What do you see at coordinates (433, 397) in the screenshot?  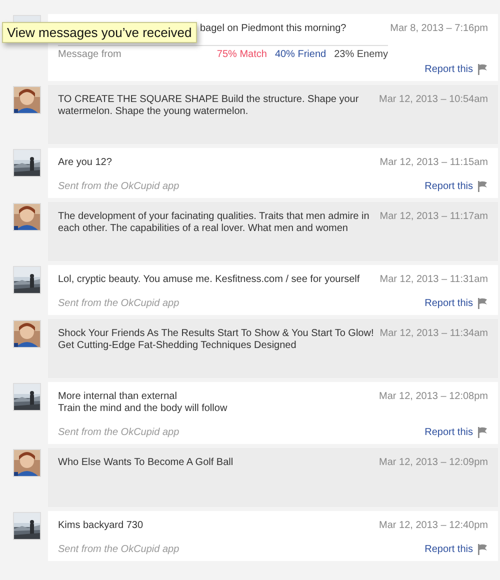 I see `message-date: Mar 12, 2013 – 12:08pm` at bounding box center [433, 397].